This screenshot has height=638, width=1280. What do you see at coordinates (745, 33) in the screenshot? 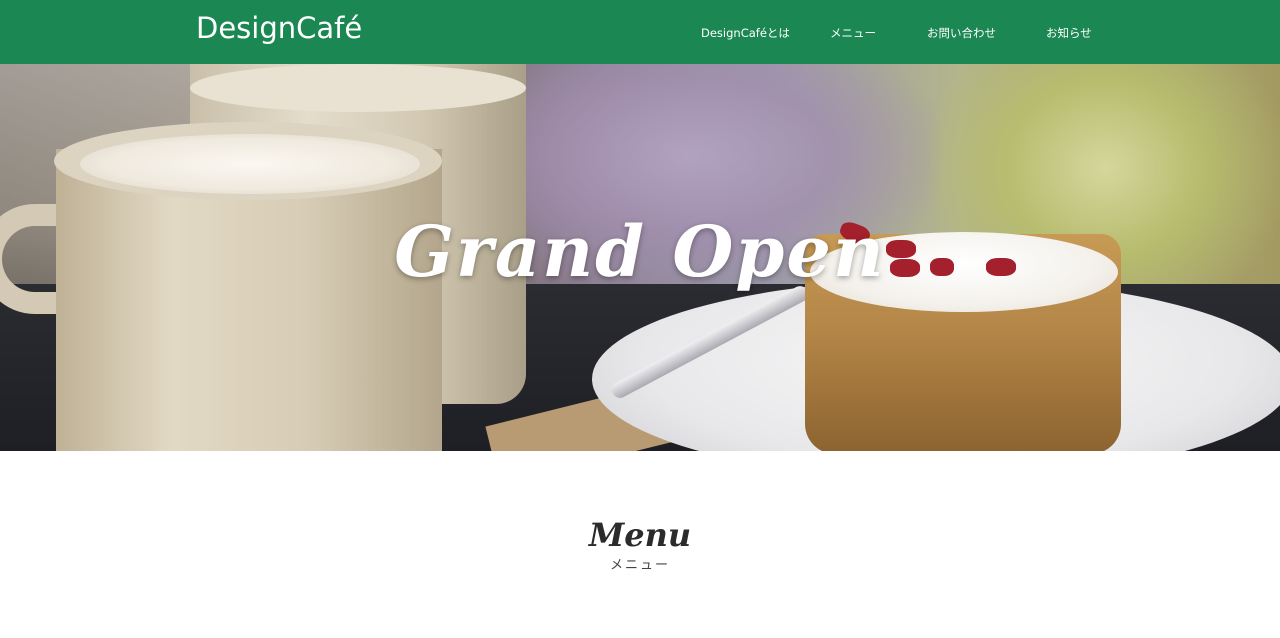
I see `nav-item-about: DesignCaféとは` at bounding box center [745, 33].